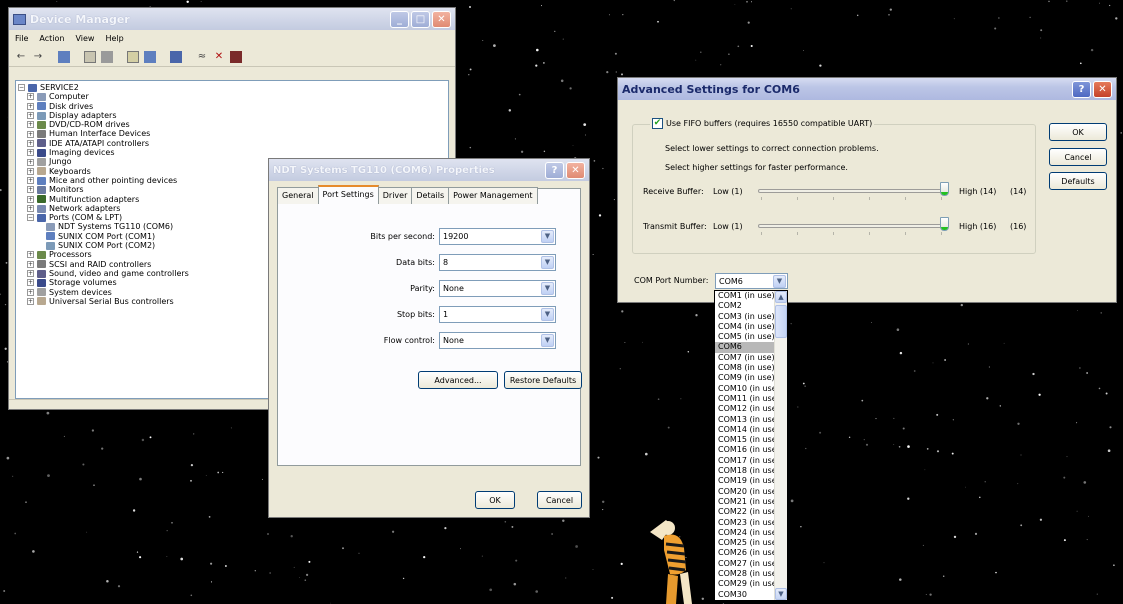  I want to click on com-port-option: COM10 (in use, so click(745, 389).